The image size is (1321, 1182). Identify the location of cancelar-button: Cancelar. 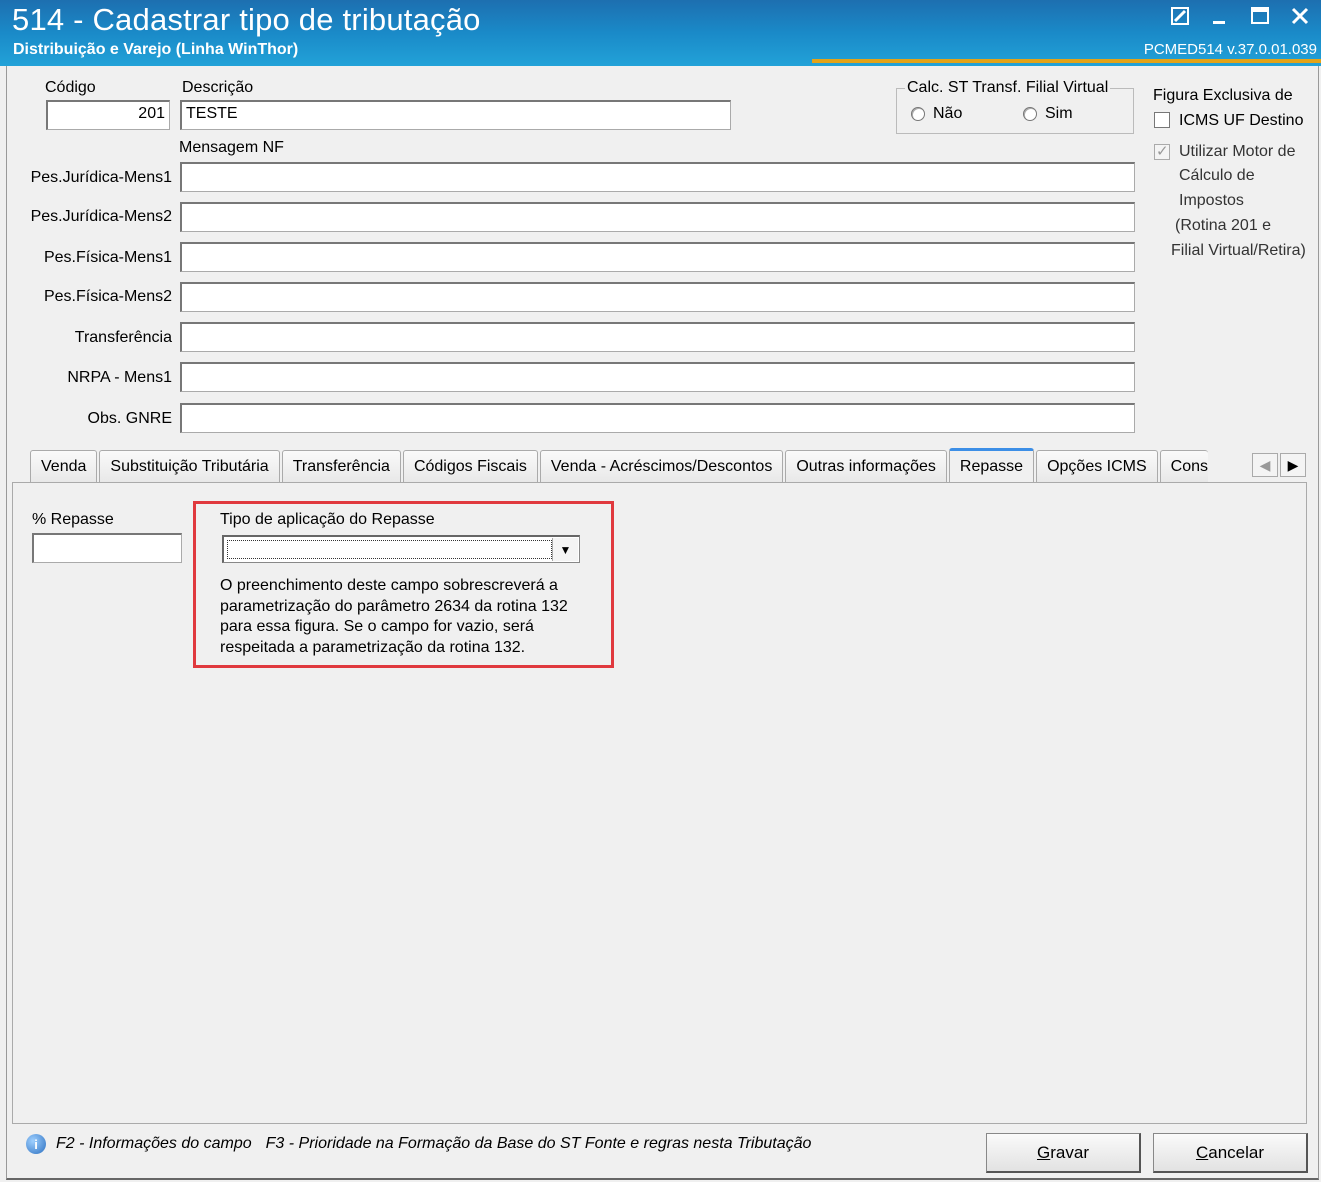
(1230, 1153).